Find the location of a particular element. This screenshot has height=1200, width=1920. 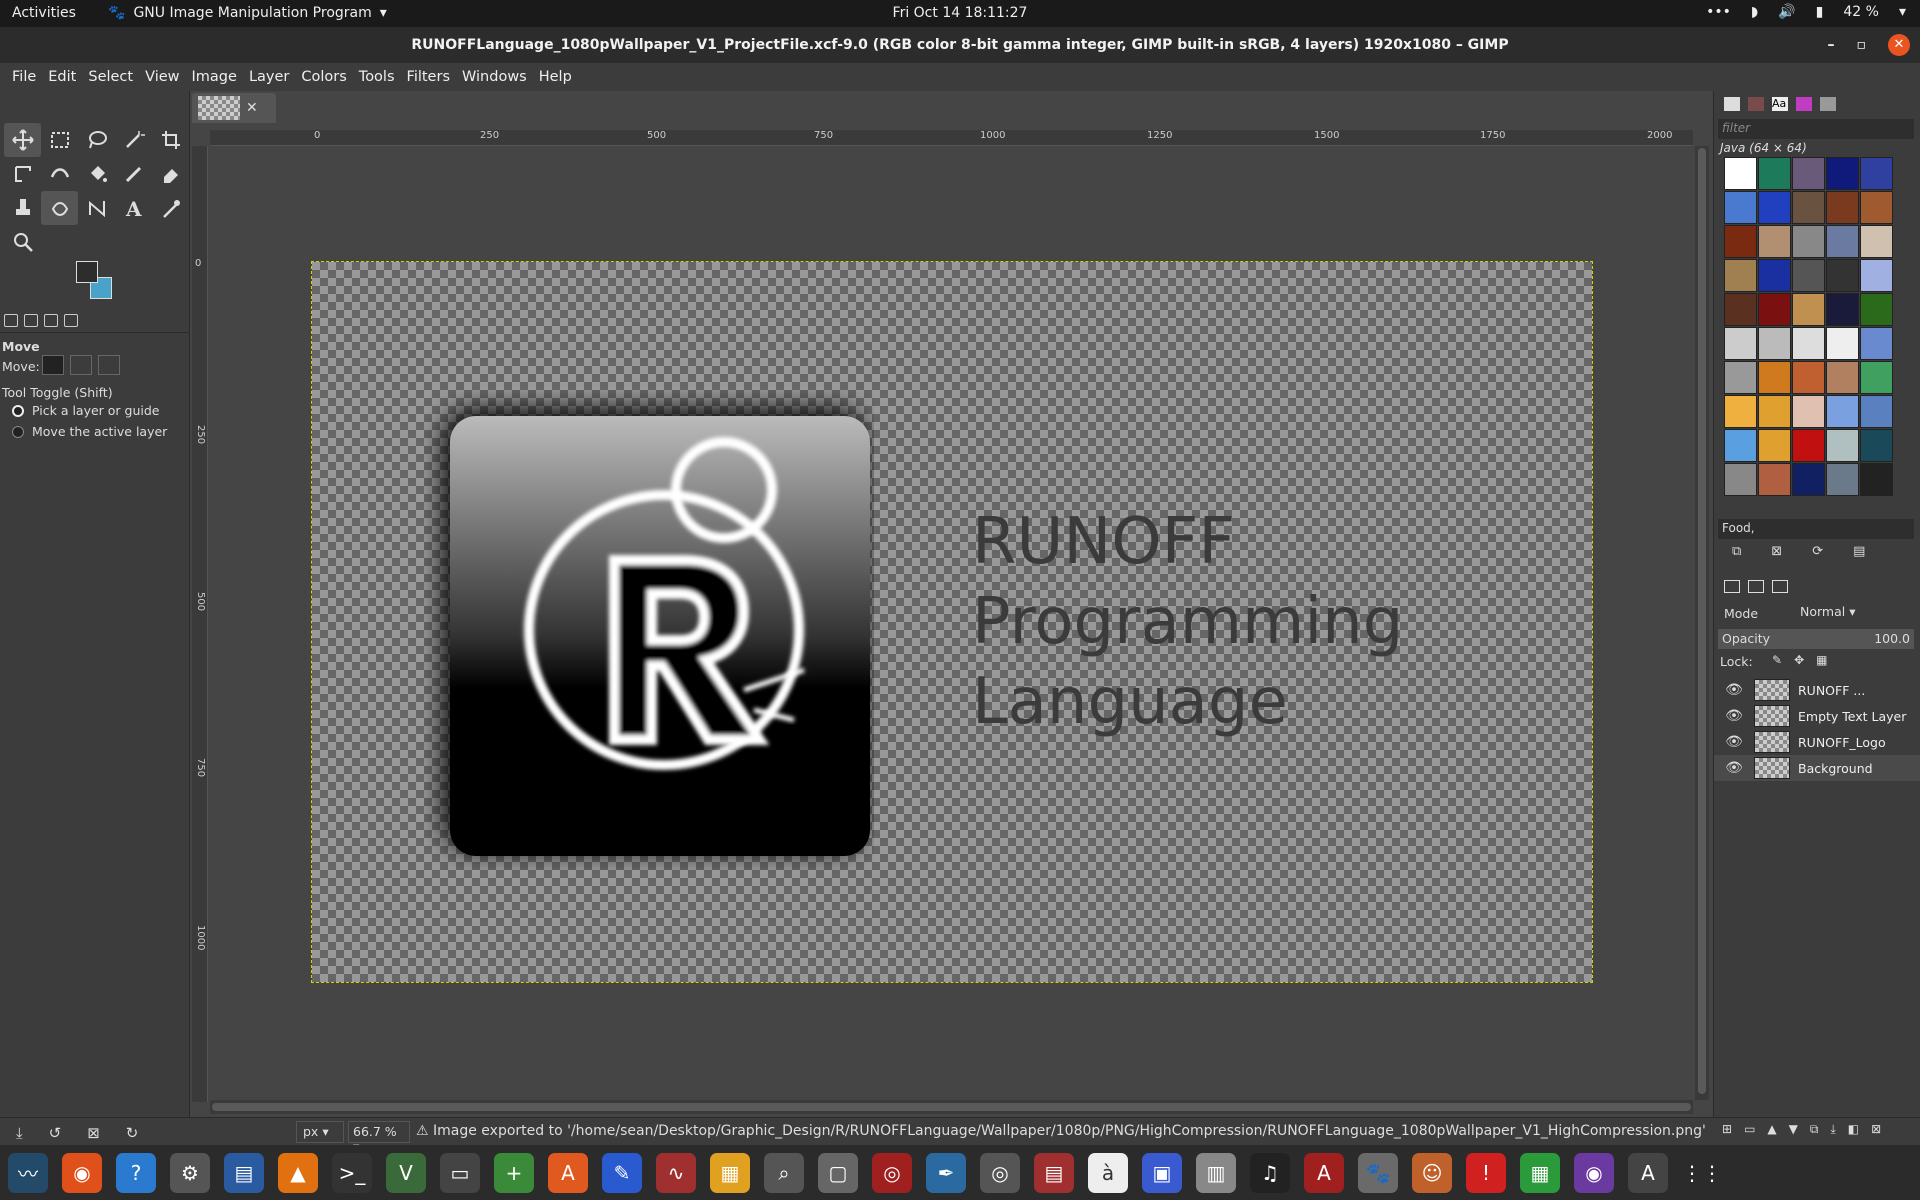

layer-row: 👁 Empty Text Layer is located at coordinates (1817, 716).